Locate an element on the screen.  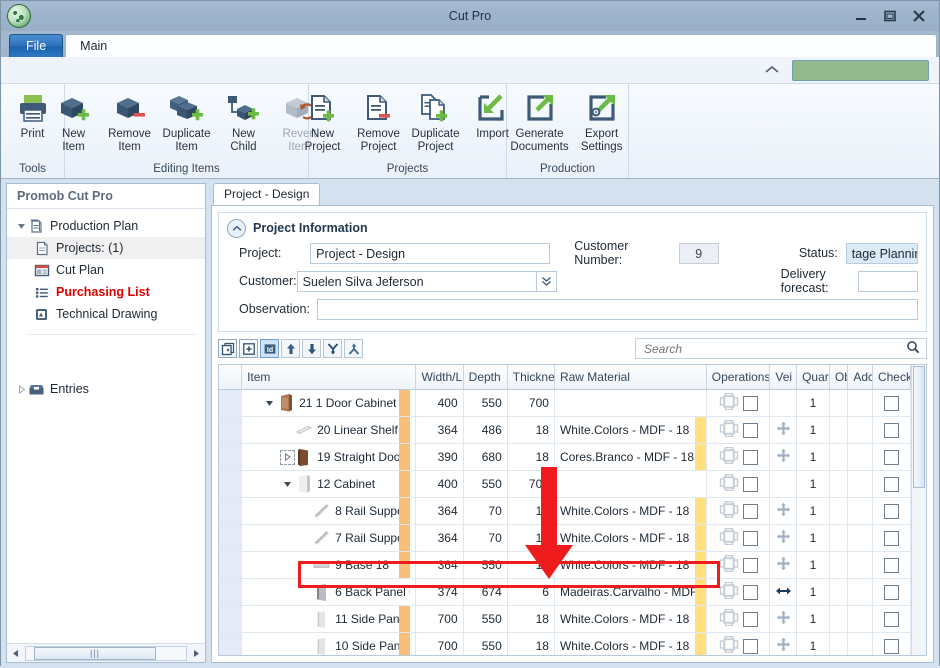
minimize-icon is located at coordinates (861, 16).